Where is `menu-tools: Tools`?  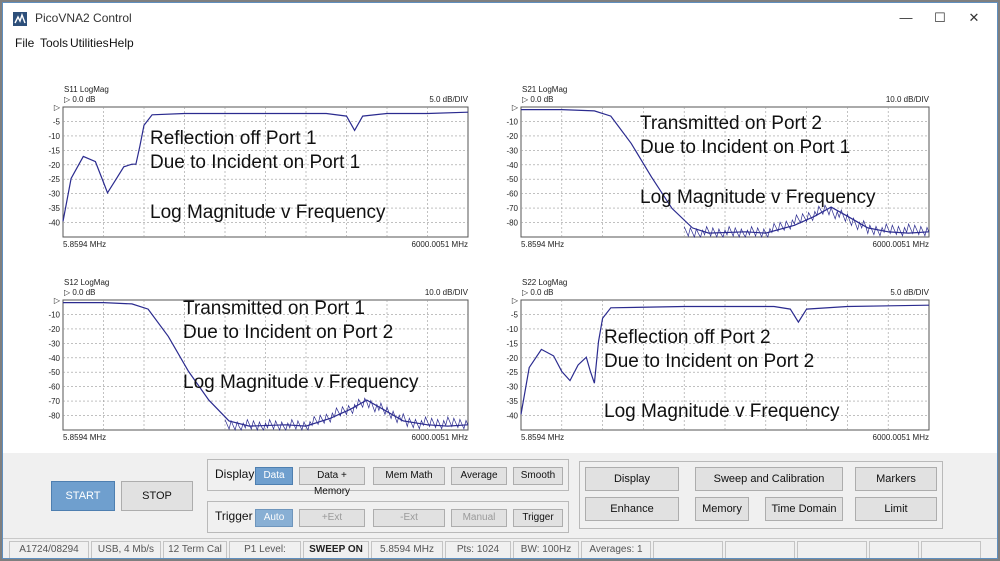
menu-tools: Tools is located at coordinates (54, 43).